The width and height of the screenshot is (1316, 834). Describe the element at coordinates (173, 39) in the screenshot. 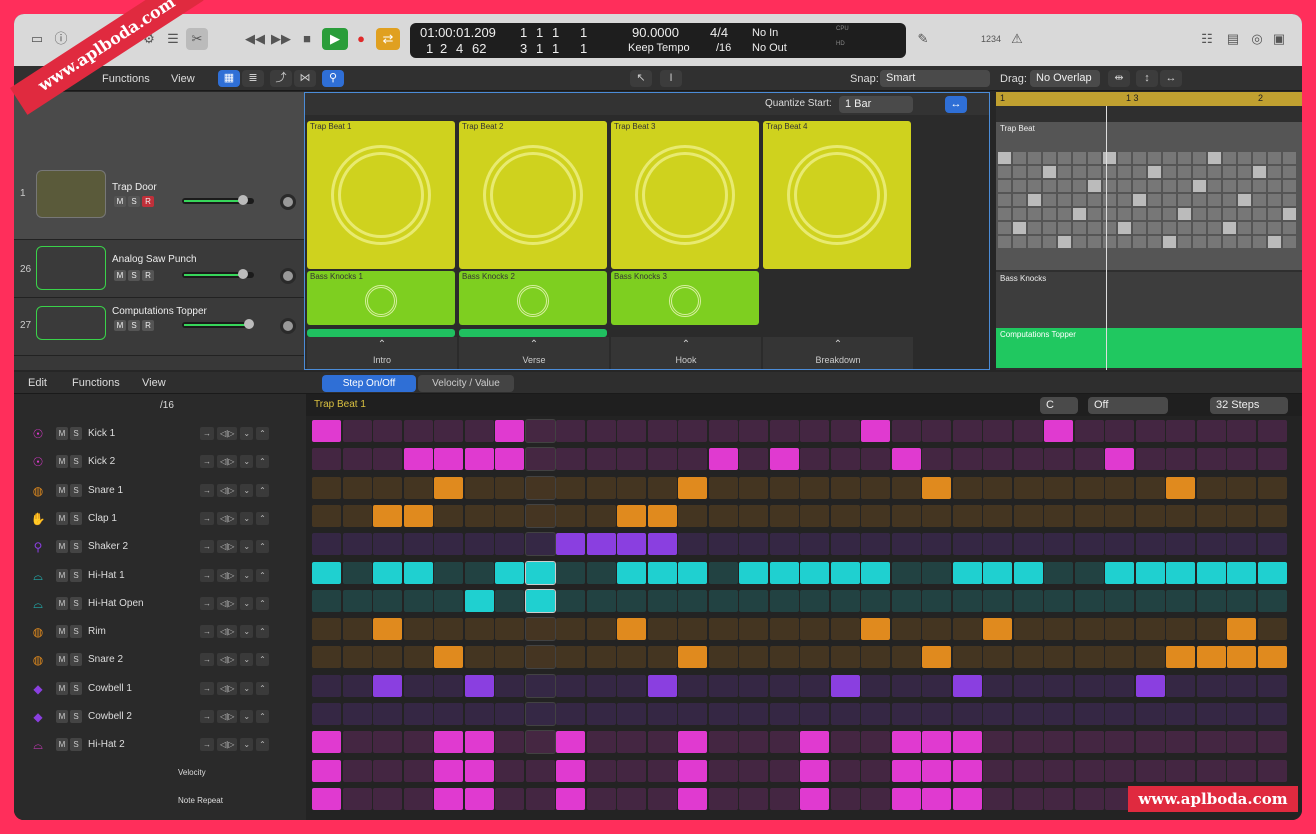

I see `mixer-icon: ☰` at that location.